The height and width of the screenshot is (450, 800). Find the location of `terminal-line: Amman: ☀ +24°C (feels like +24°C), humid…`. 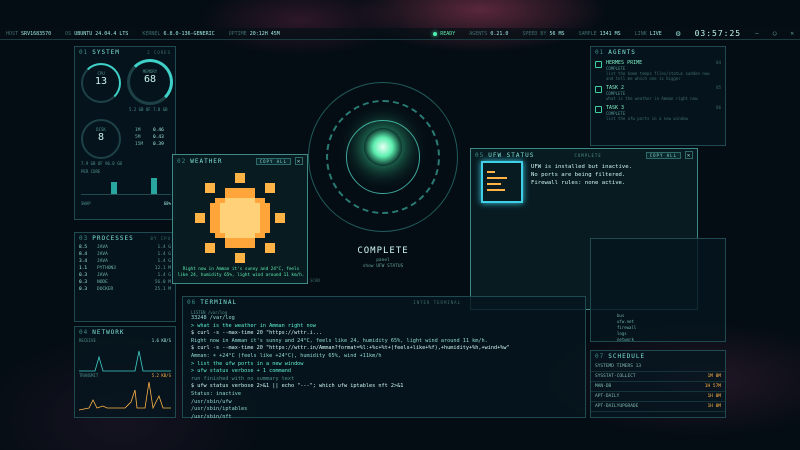

terminal-line: Amman: ☀ +24°C (feels like +24°C), humid… is located at coordinates (286, 355).